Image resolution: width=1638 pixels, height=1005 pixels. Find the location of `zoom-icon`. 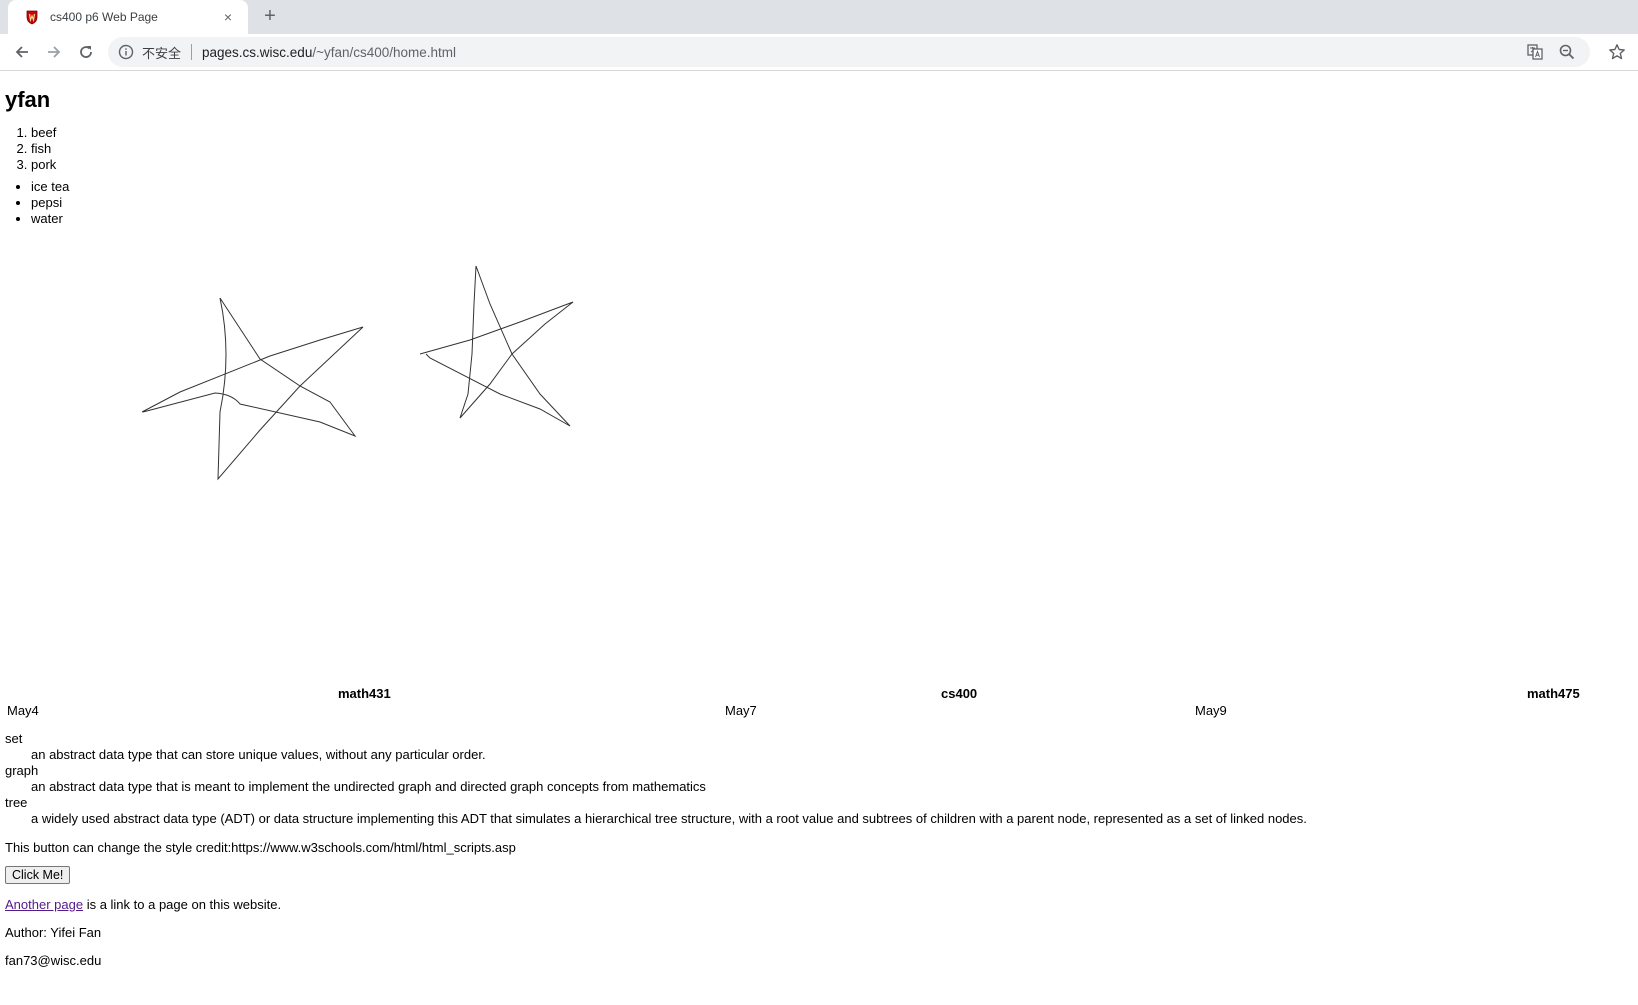

zoom-icon is located at coordinates (1567, 52).